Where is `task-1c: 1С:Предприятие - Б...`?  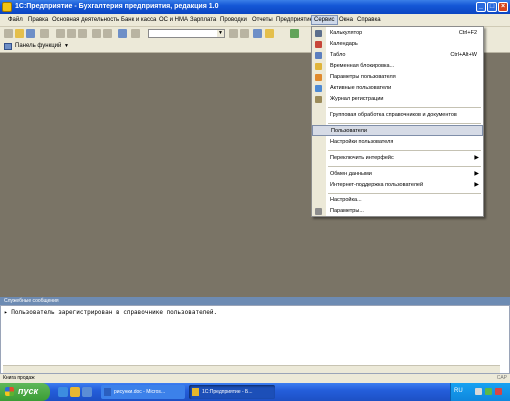
task-1c: 1С:Предприятие - Б... is located at coordinates (232, 392).